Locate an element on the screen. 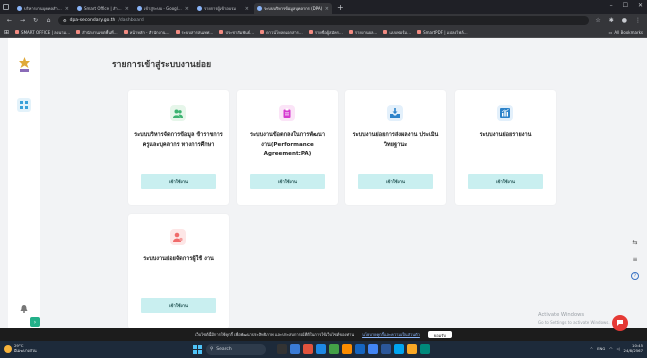 This screenshot has height=358, width=647. clock-date: 24/8/2567 is located at coordinates (633, 350).